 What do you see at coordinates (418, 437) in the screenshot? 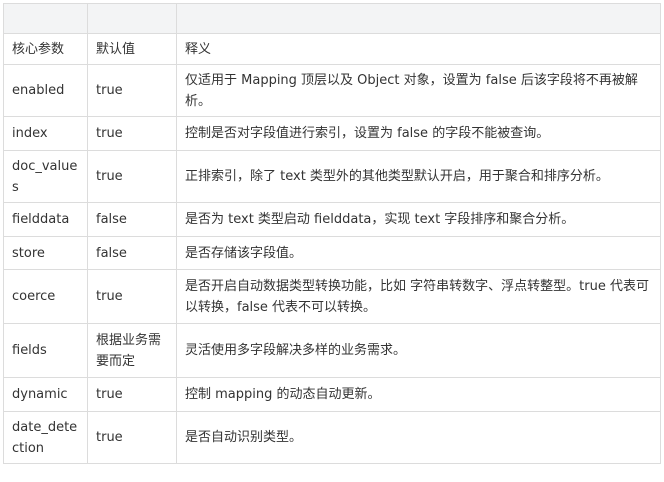
I see `description-cell: 是否自动识别类型。` at bounding box center [418, 437].